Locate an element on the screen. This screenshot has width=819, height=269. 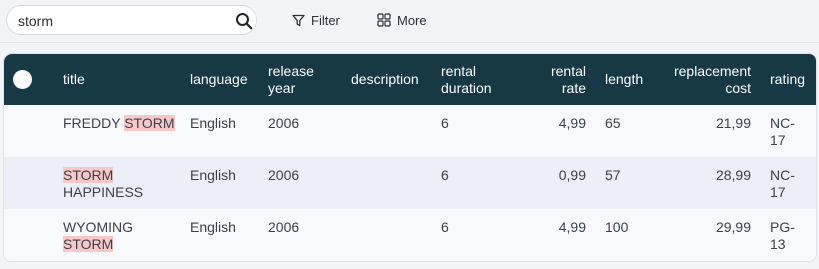
search-box is located at coordinates (131, 20).